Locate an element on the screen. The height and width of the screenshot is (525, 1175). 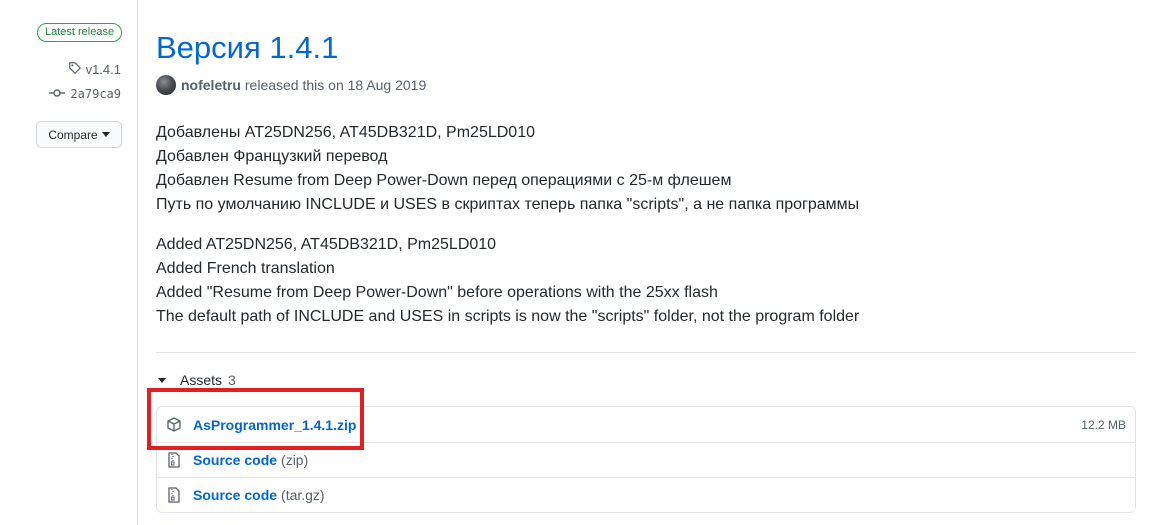
compare-button: Compare is located at coordinates (79, 134).